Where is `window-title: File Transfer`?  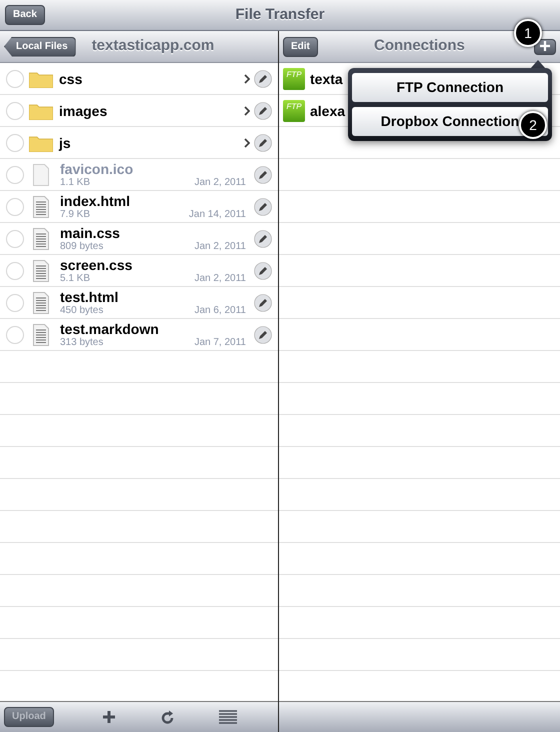
window-title: File Transfer is located at coordinates (280, 15).